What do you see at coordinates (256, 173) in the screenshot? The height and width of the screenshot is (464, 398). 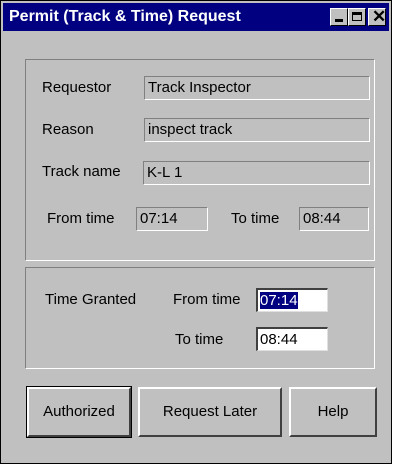 I see `track-name-field: K-L 1` at bounding box center [256, 173].